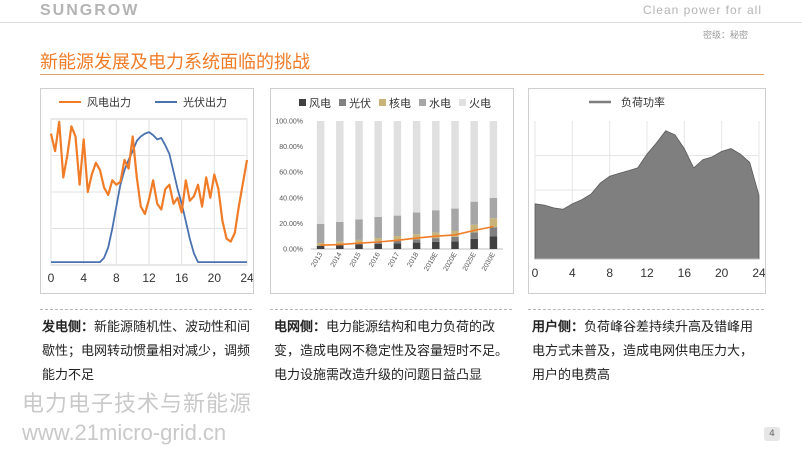 This screenshot has width=802, height=456. Describe the element at coordinates (291, 147) in the screenshot. I see `y-tick-label: 80.00%` at that location.